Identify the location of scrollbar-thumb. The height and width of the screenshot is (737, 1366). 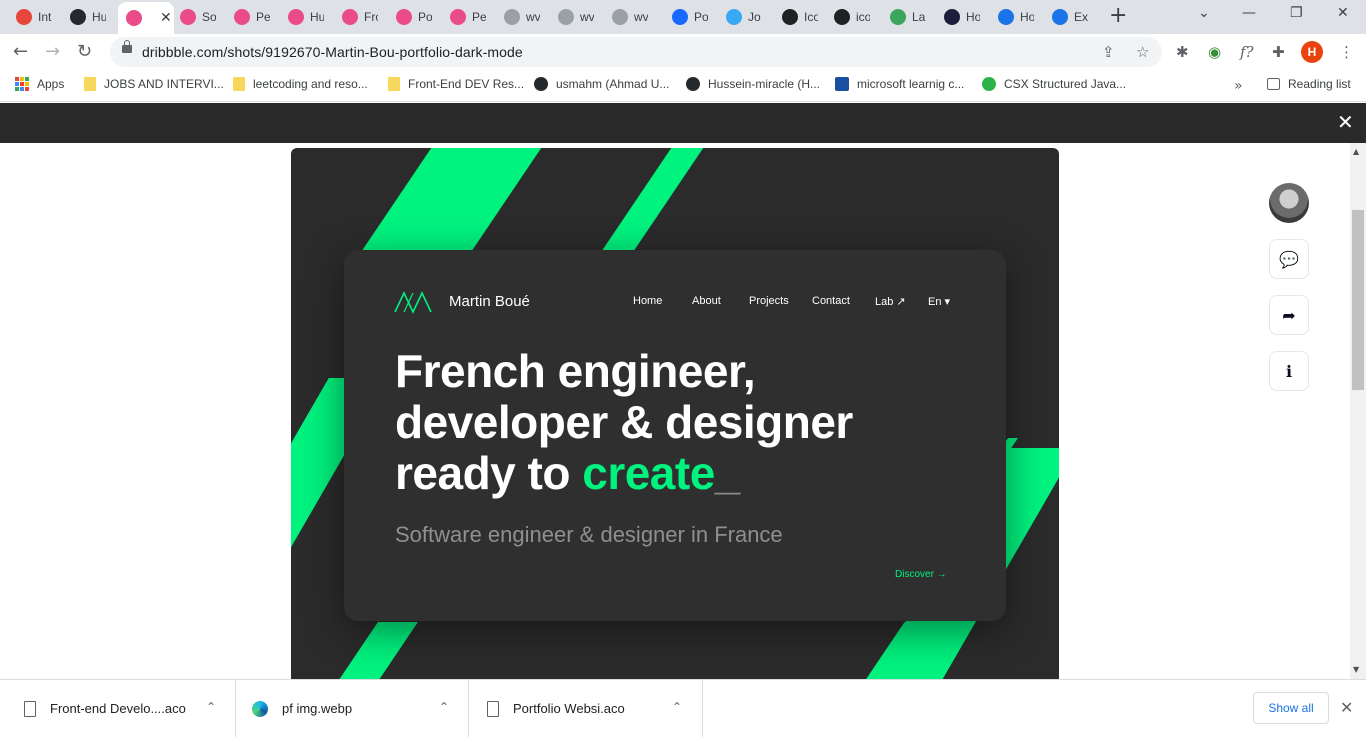
(1358, 300).